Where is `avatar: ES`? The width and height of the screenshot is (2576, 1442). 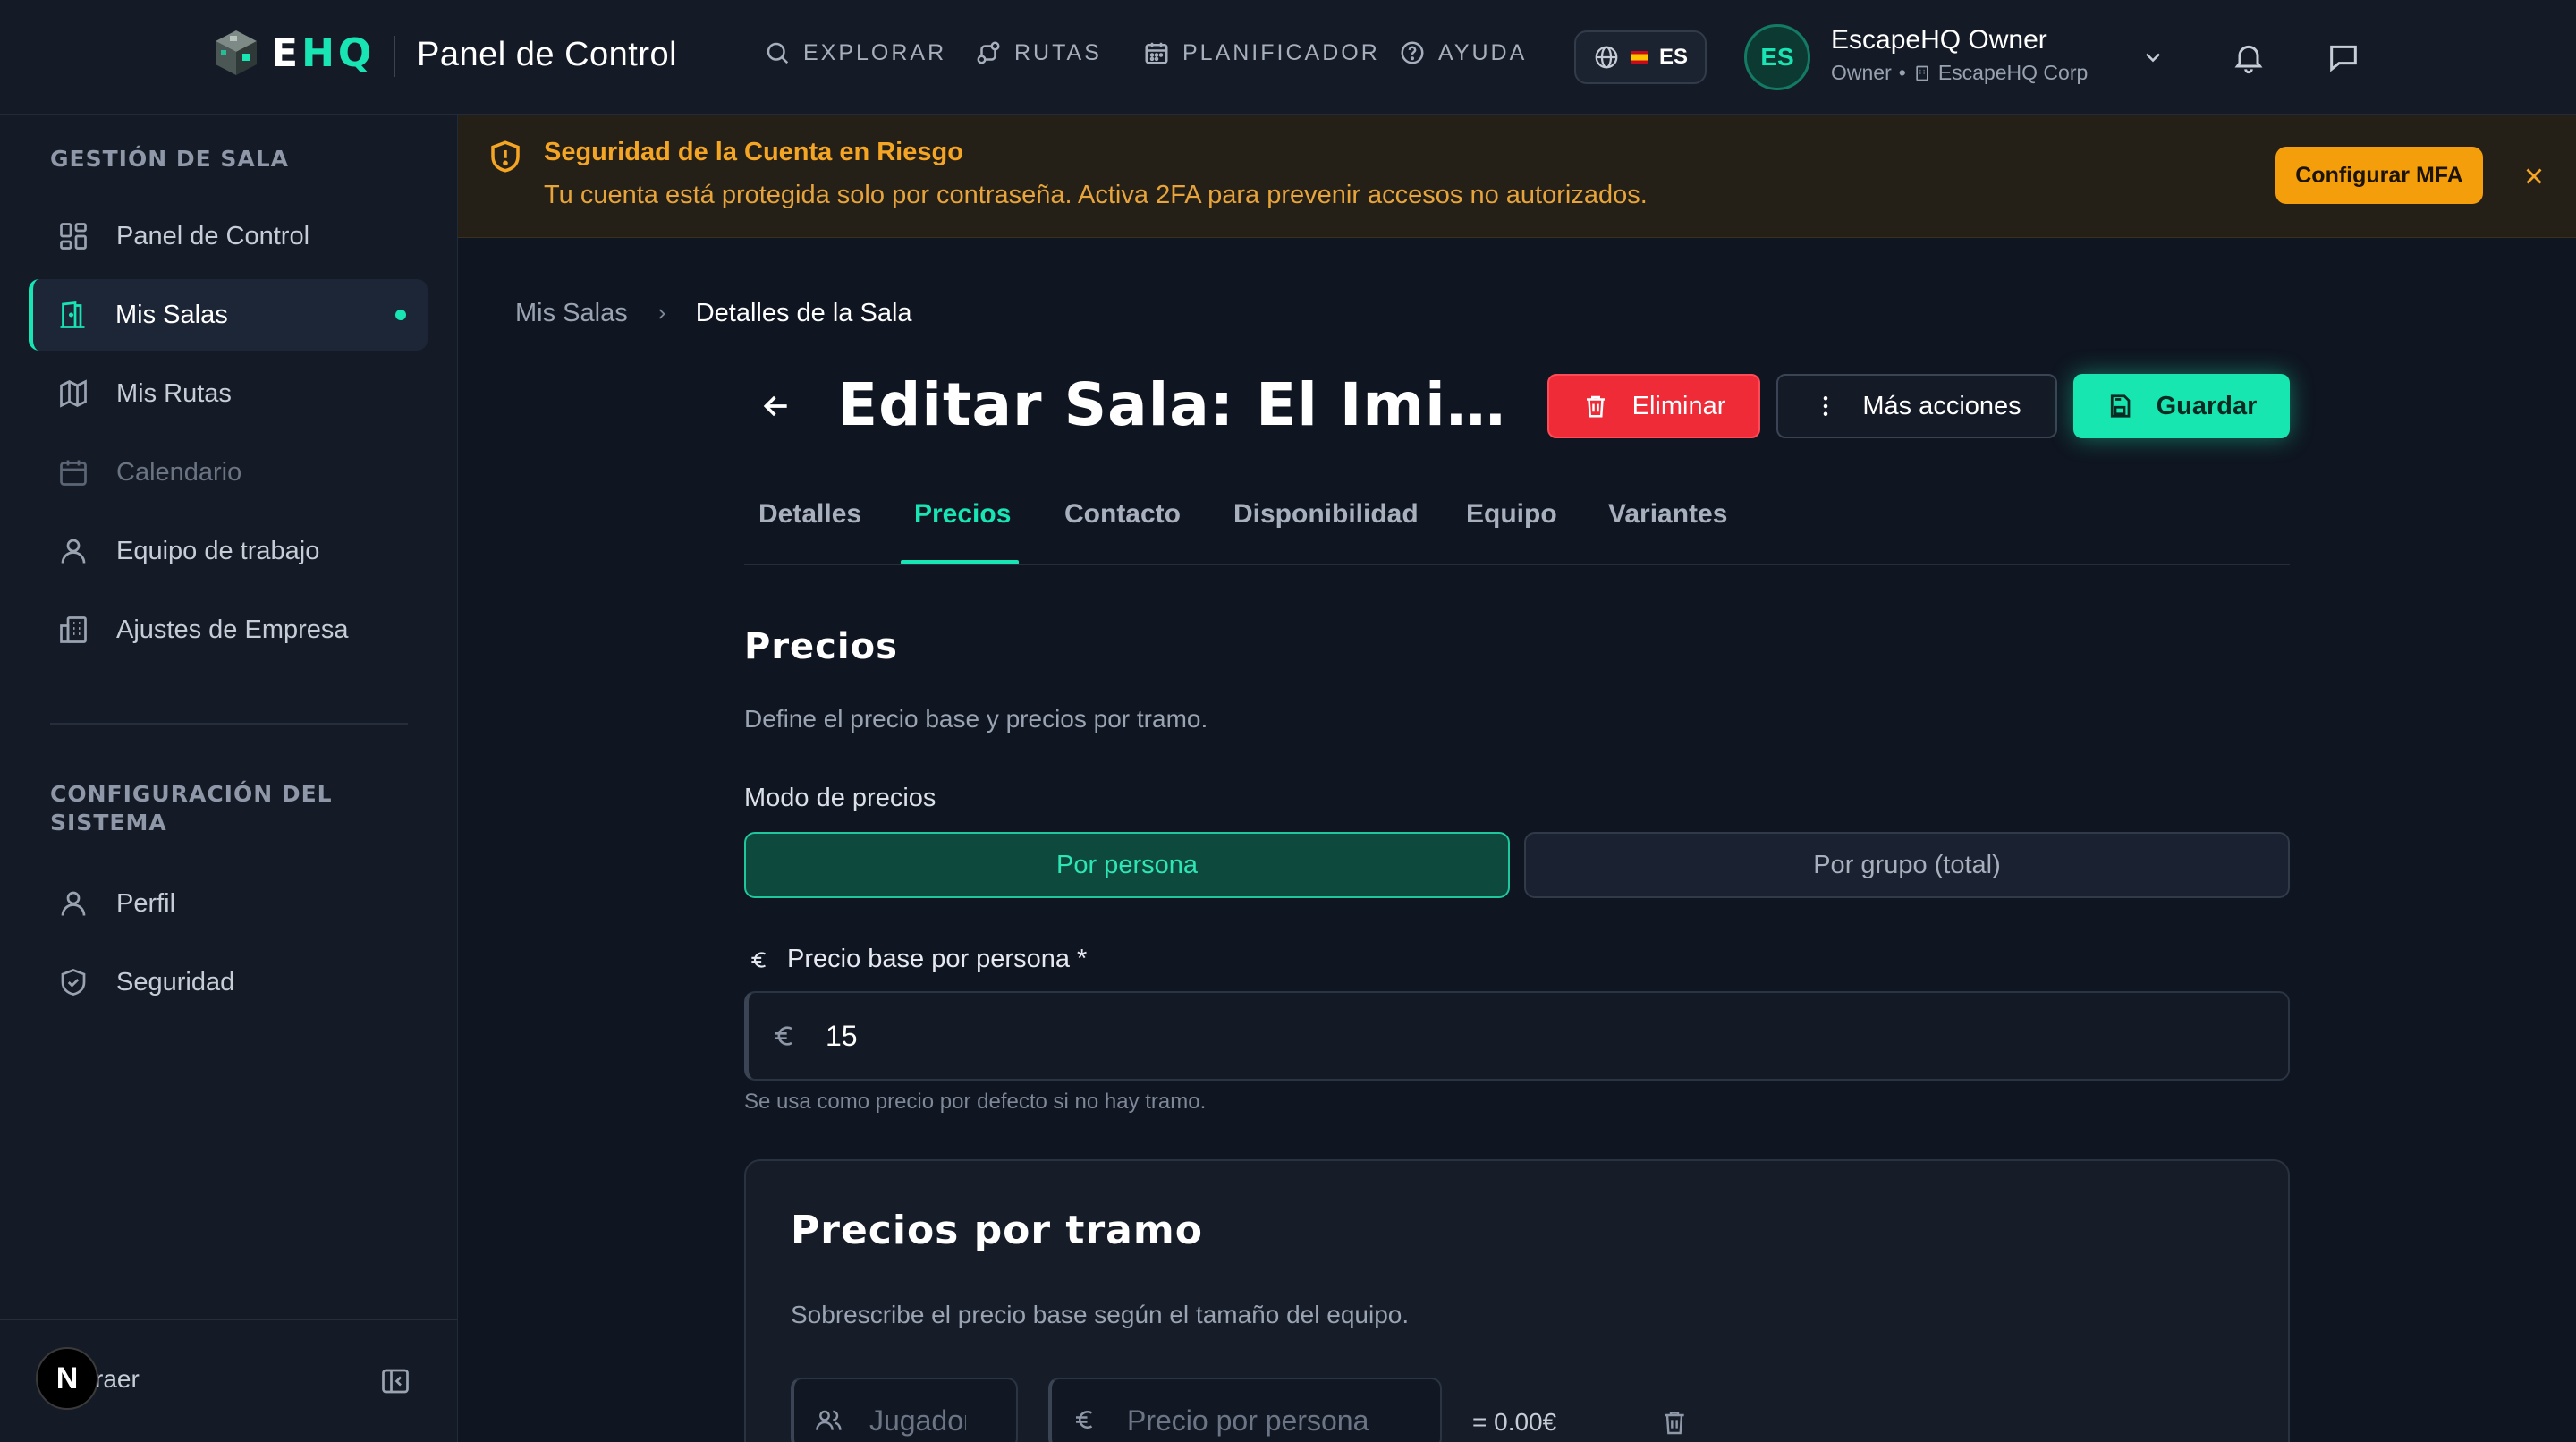 avatar: ES is located at coordinates (1777, 57).